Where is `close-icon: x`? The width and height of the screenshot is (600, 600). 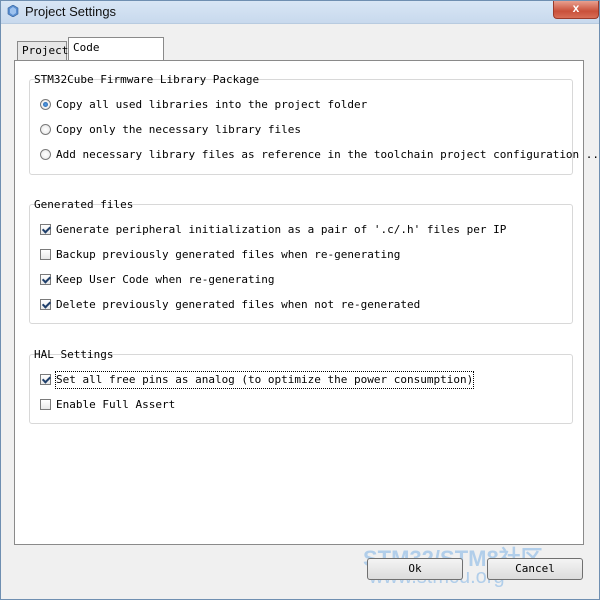 close-icon: x is located at coordinates (576, 8).